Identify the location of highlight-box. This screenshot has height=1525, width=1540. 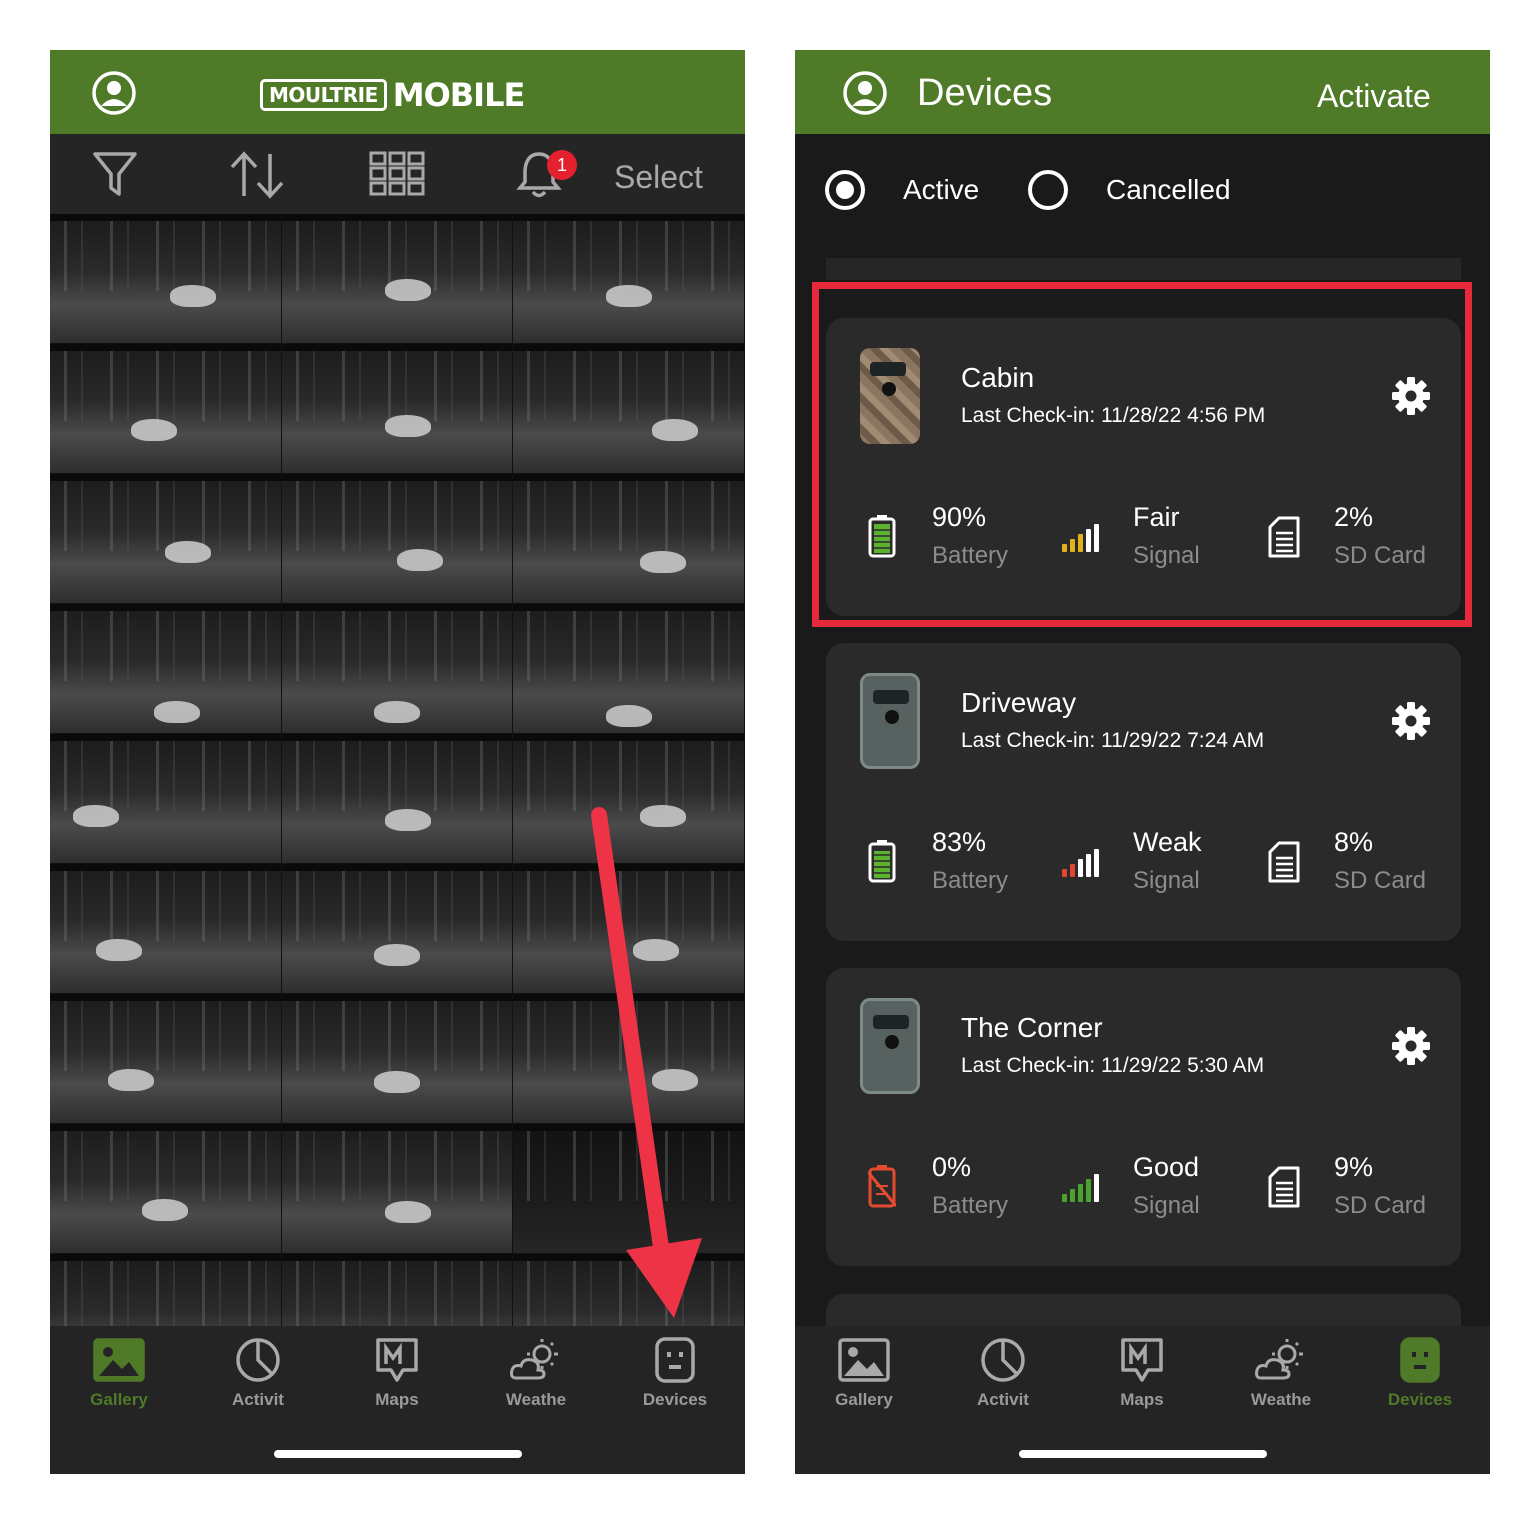
(1142, 454).